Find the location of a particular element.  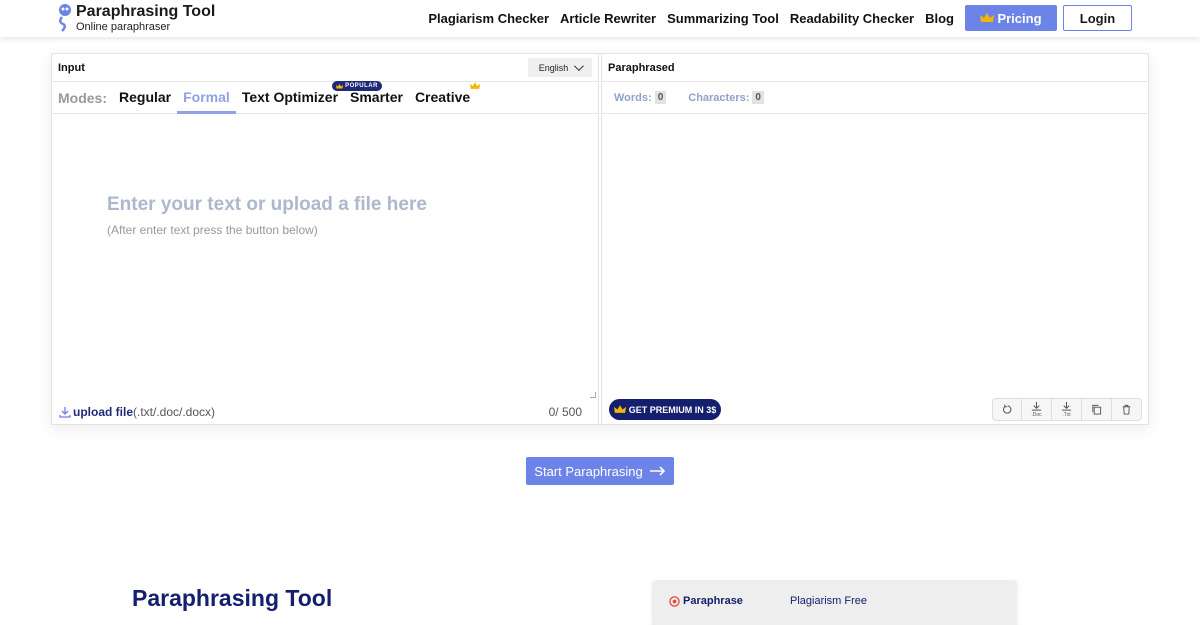

characters-stat: Characters: 0 is located at coordinates (726, 97).